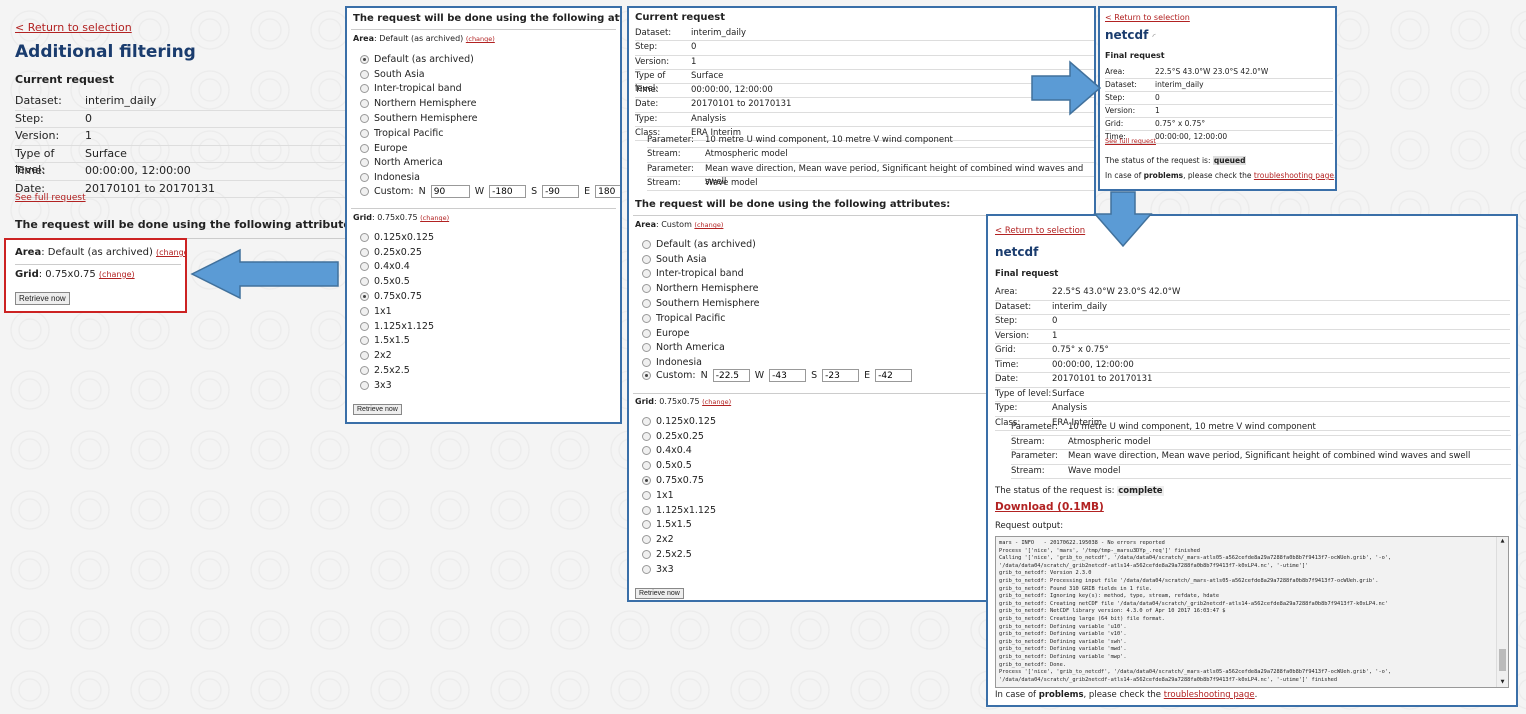  Describe the element at coordinates (419, 103) in the screenshot. I see `area-option: Northern Hemisphere` at that location.